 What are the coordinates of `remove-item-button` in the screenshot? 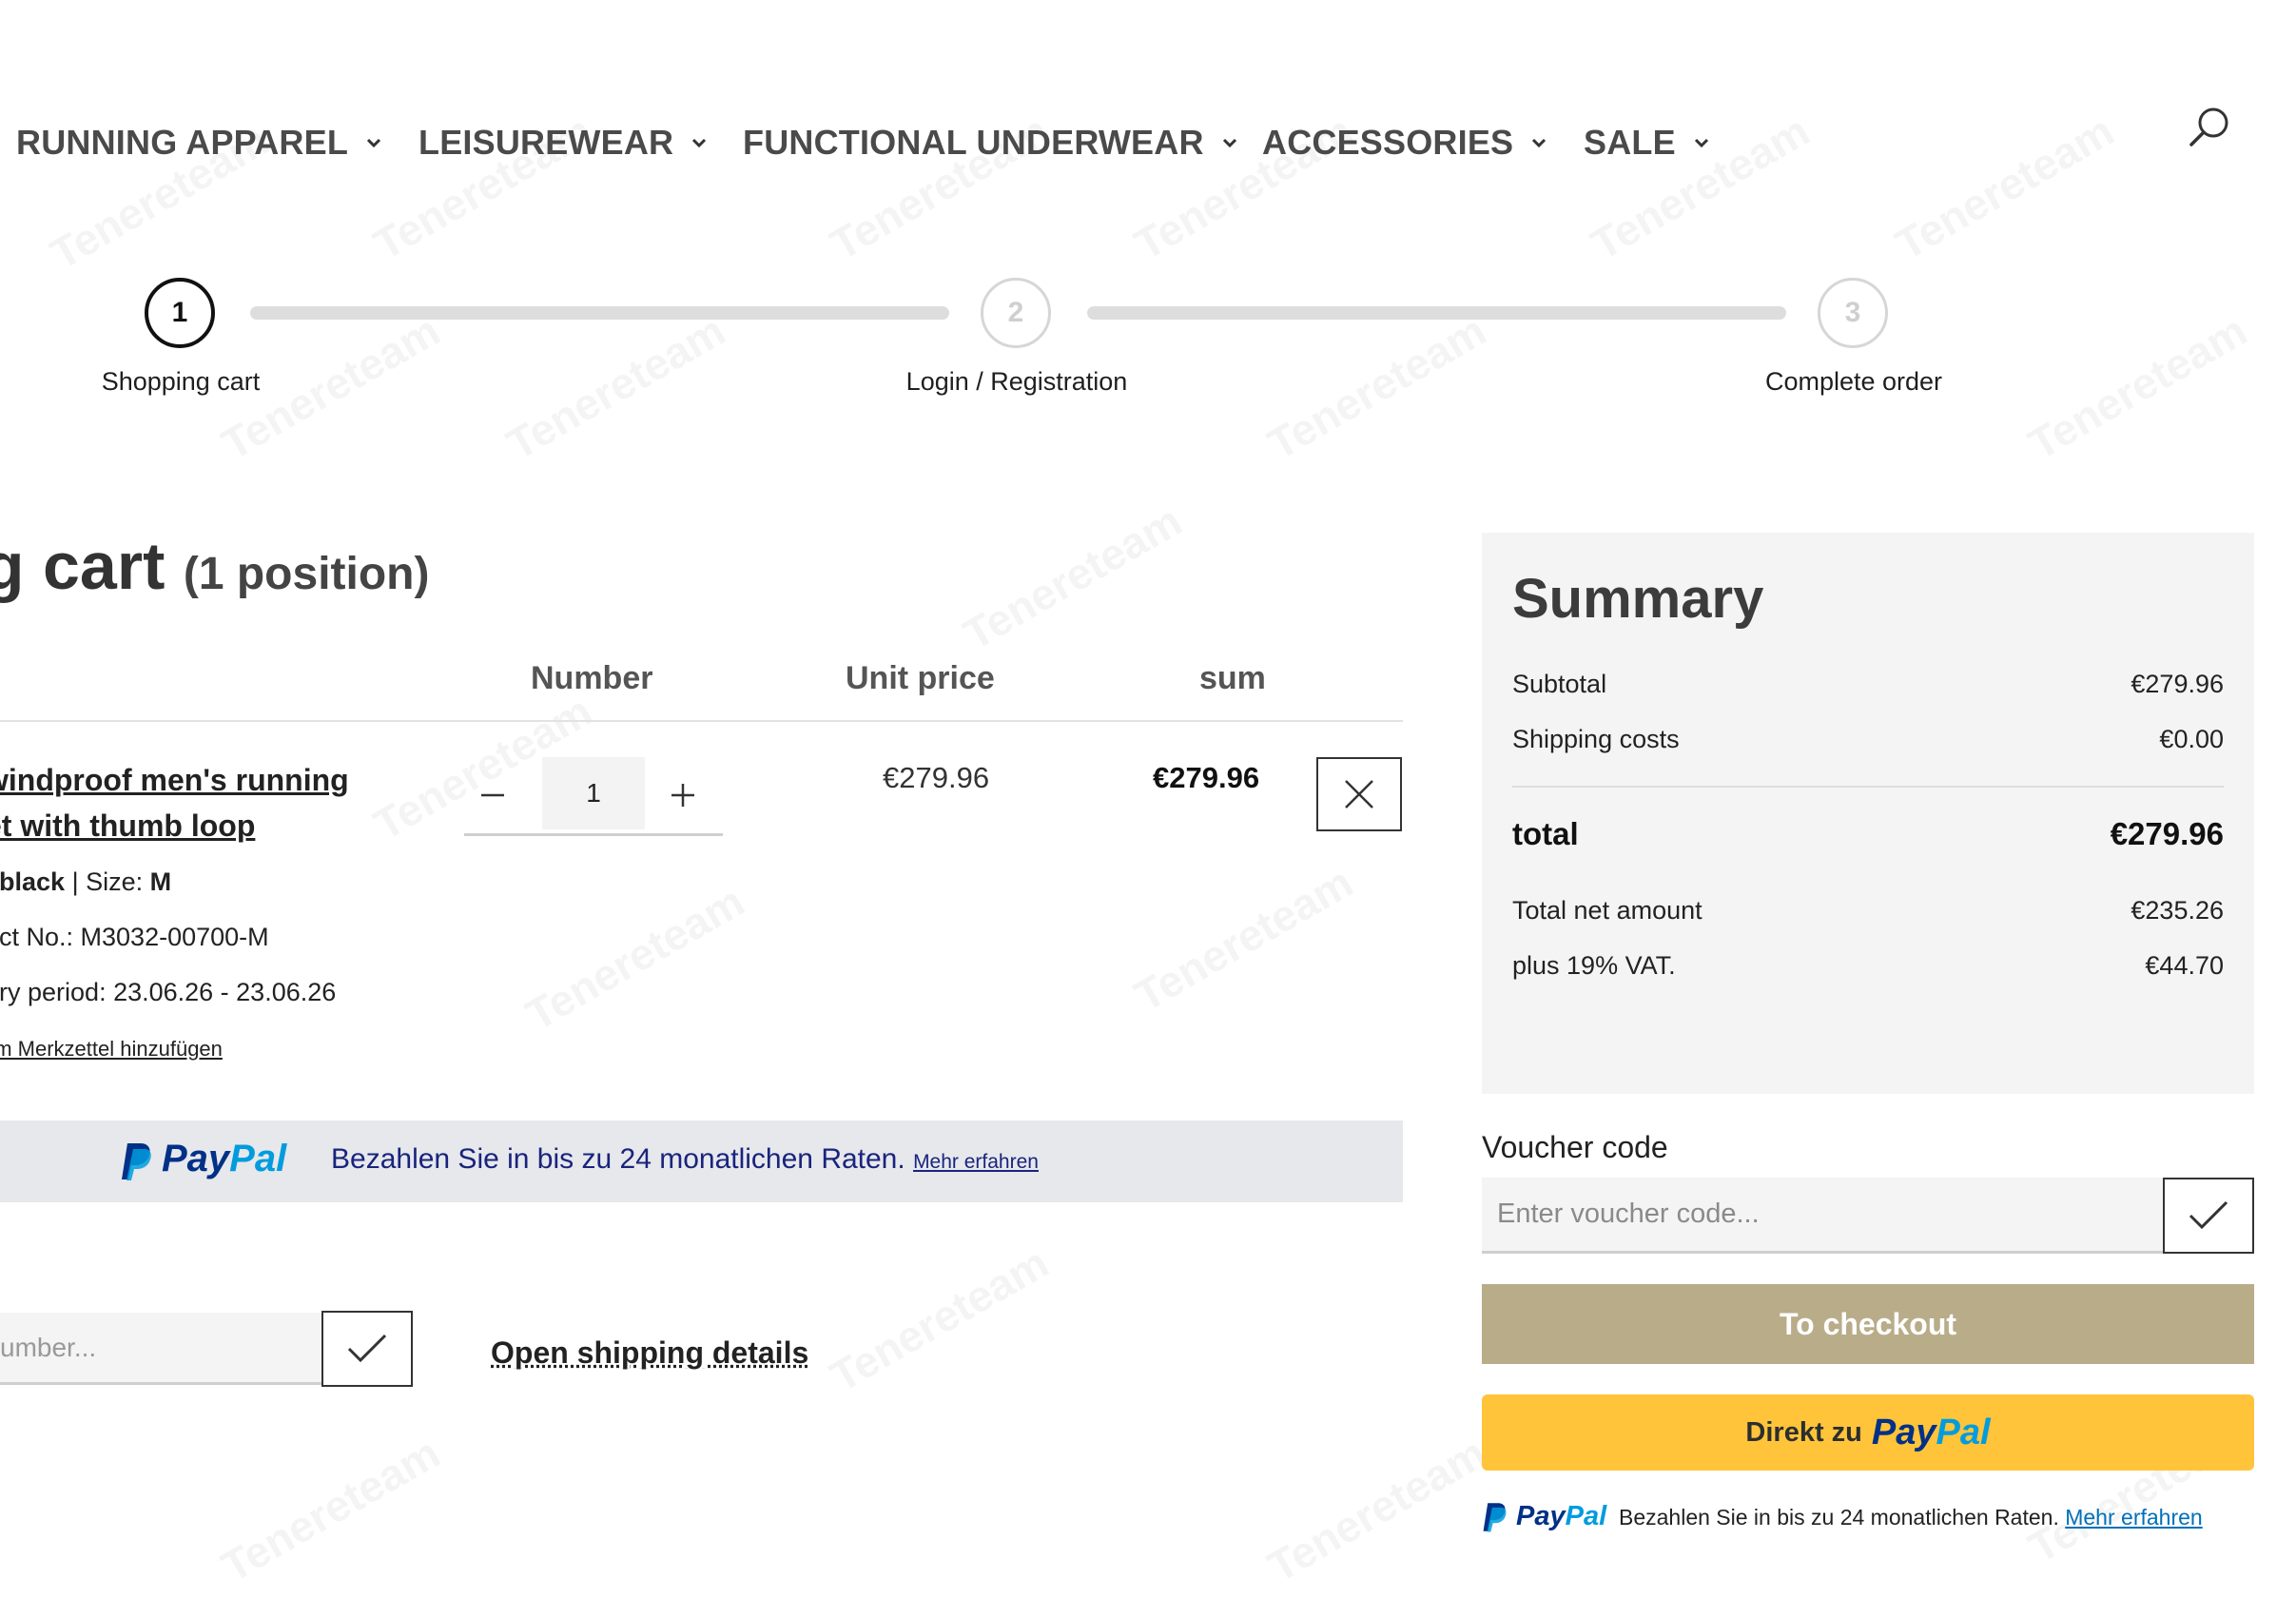 It's located at (1359, 794).